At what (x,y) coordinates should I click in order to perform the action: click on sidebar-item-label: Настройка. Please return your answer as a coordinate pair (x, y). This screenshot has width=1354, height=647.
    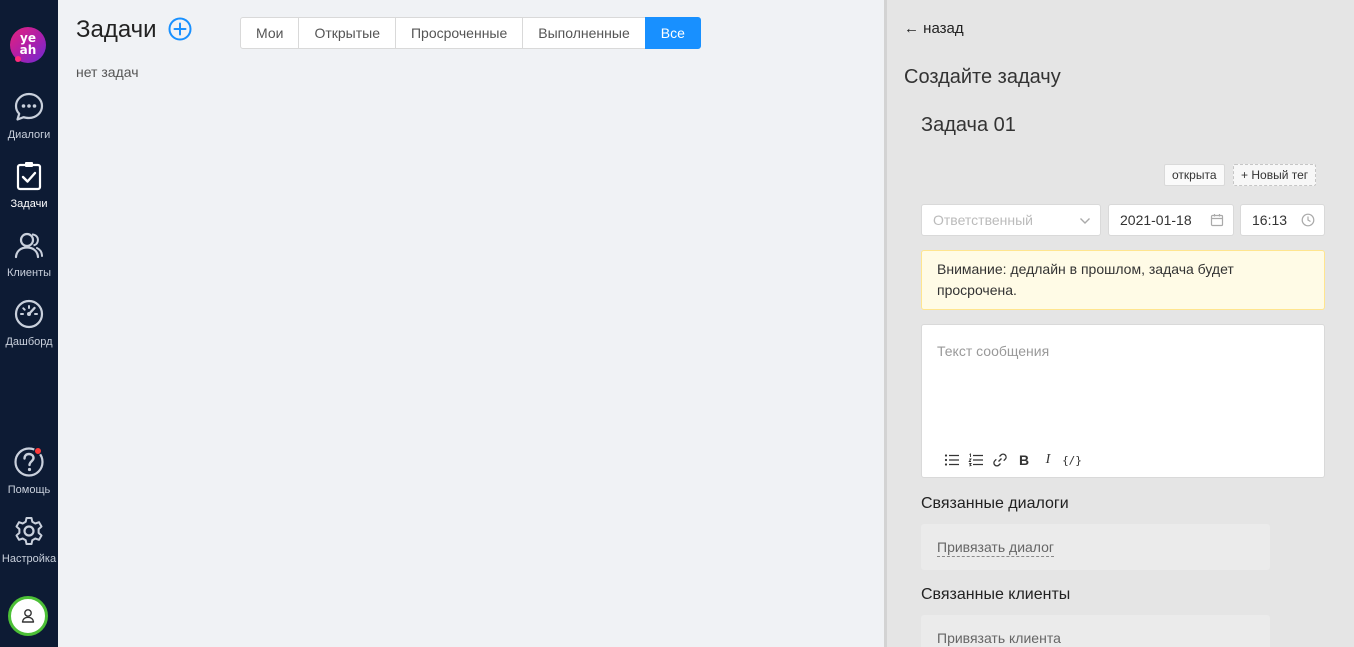
    Looking at the image, I should click on (29, 559).